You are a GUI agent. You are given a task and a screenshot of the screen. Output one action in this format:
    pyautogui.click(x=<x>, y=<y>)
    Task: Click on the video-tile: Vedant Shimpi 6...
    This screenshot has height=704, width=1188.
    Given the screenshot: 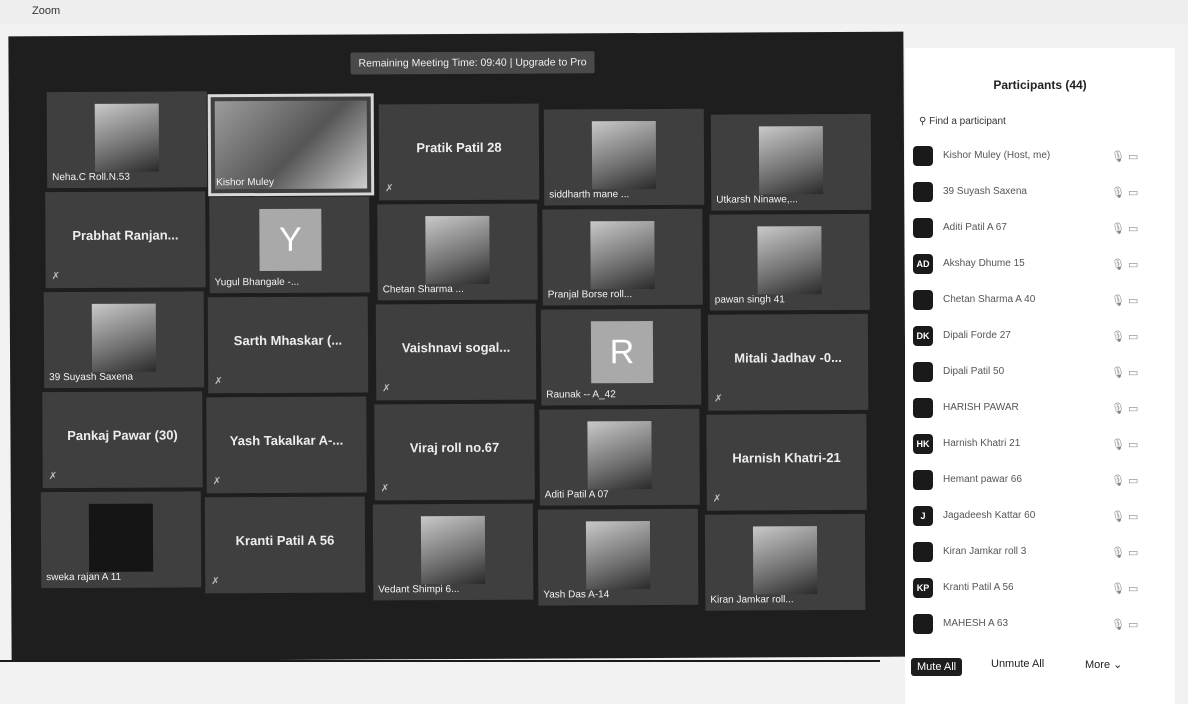 What is the action you would take?
    pyautogui.click(x=453, y=552)
    